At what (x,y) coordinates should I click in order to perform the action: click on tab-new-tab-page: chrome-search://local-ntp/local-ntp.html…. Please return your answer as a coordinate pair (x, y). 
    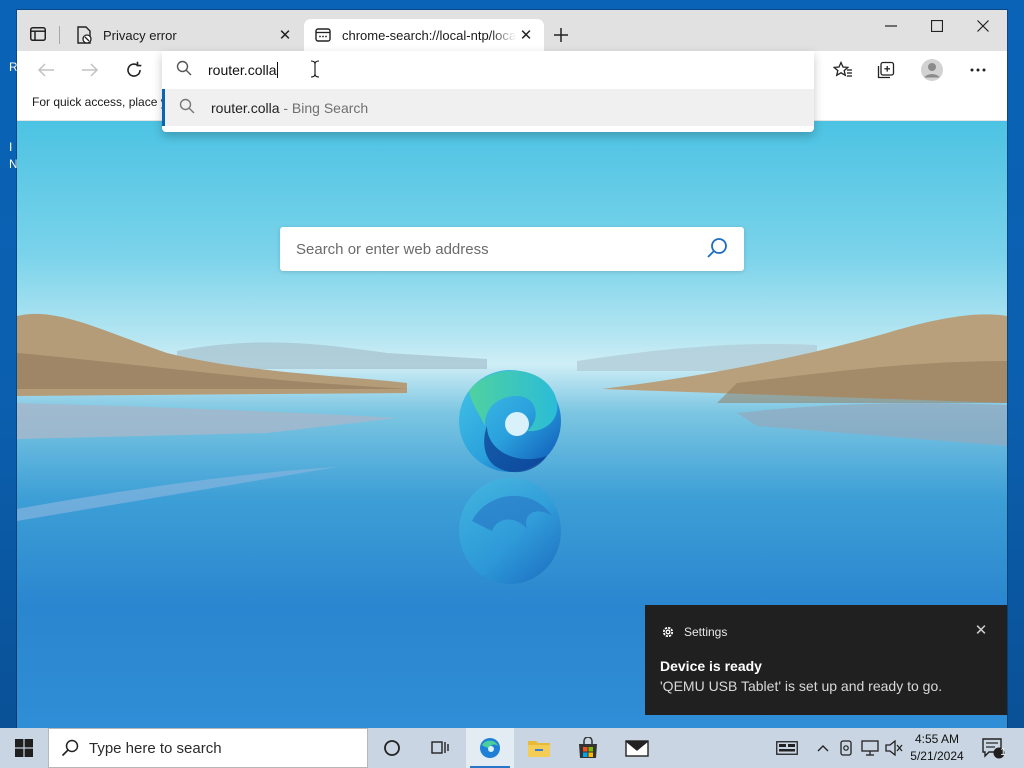
    Looking at the image, I should click on (424, 35).